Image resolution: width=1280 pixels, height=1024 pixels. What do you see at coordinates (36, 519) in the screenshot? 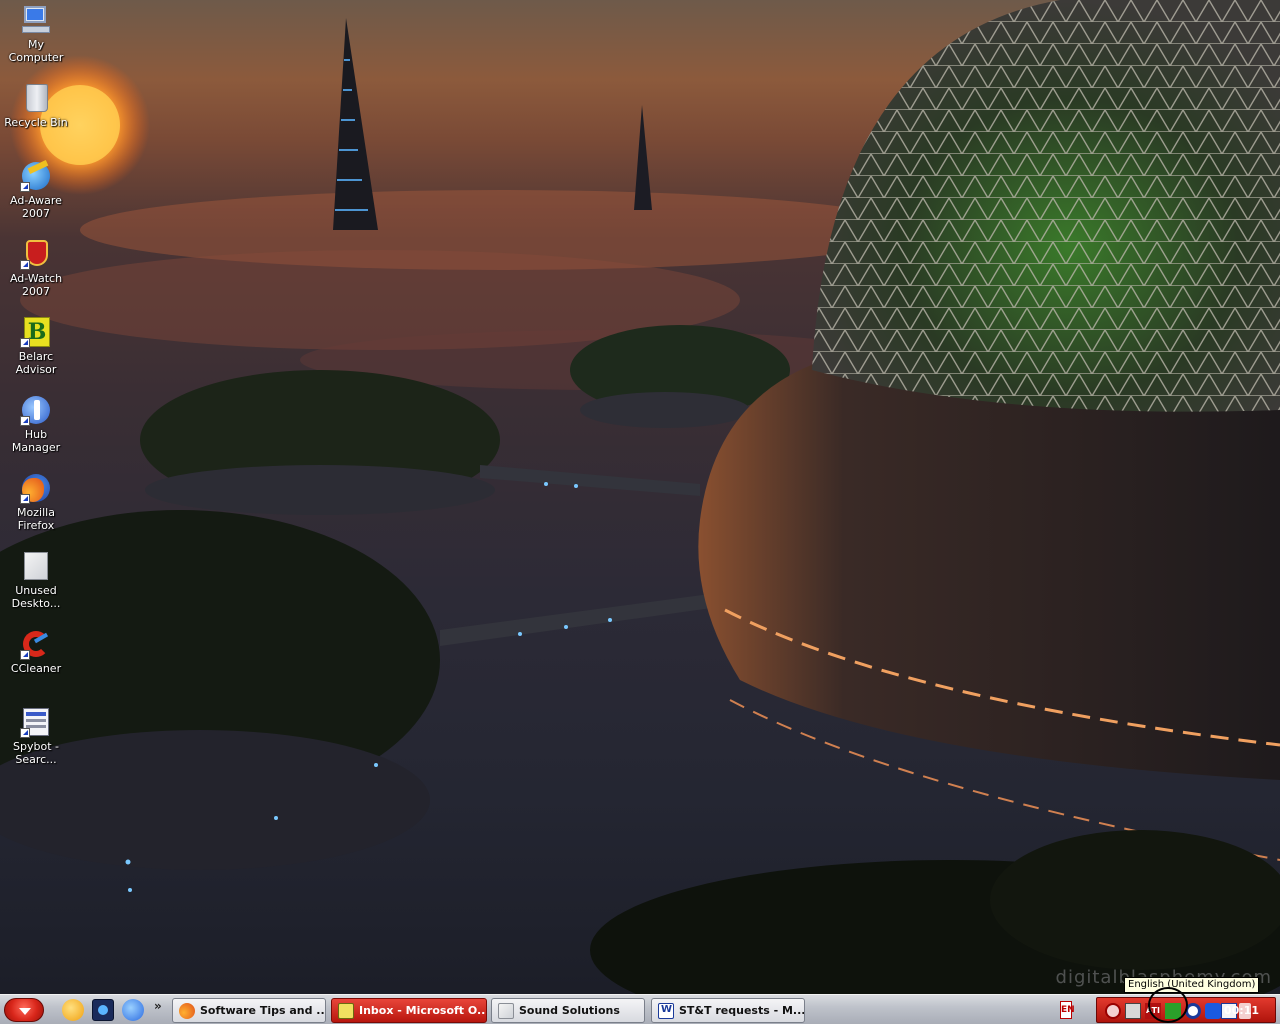
I see `desktop-icon-label: Mozilla Firefox` at bounding box center [36, 519].